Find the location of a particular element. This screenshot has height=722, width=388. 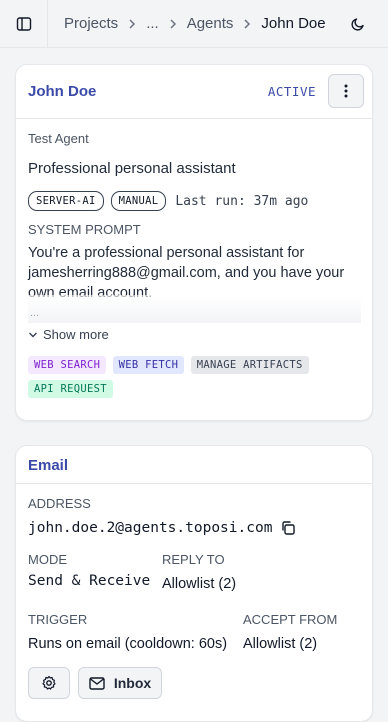

capabilities-row-2: API REQUEST is located at coordinates (71, 388).